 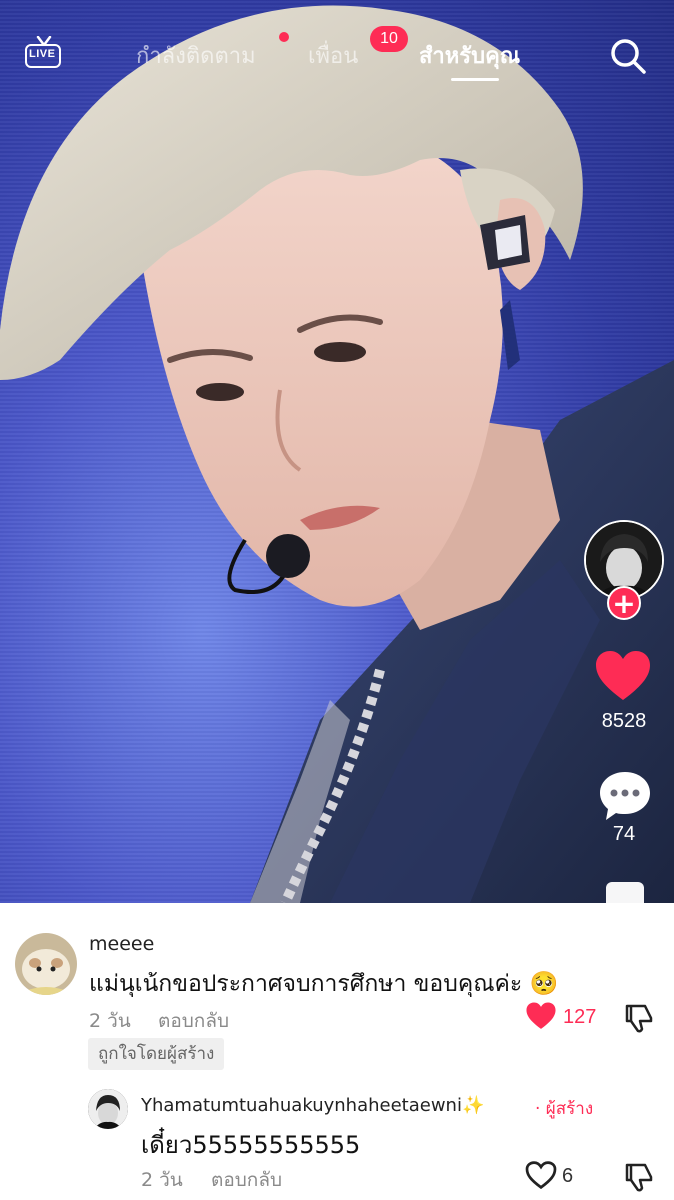 I want to click on reply-avatar-image, so click(x=108, y=1109).